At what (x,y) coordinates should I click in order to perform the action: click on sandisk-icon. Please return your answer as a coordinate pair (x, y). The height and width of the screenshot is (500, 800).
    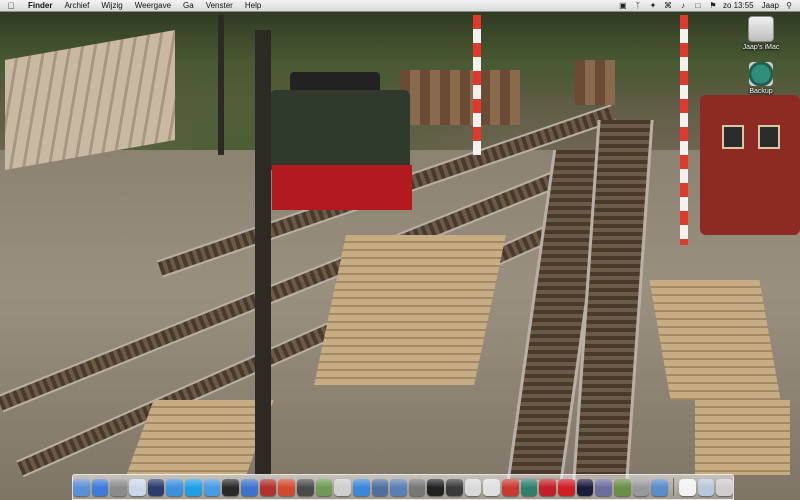
    Looking at the image, I should click on (566, 487).